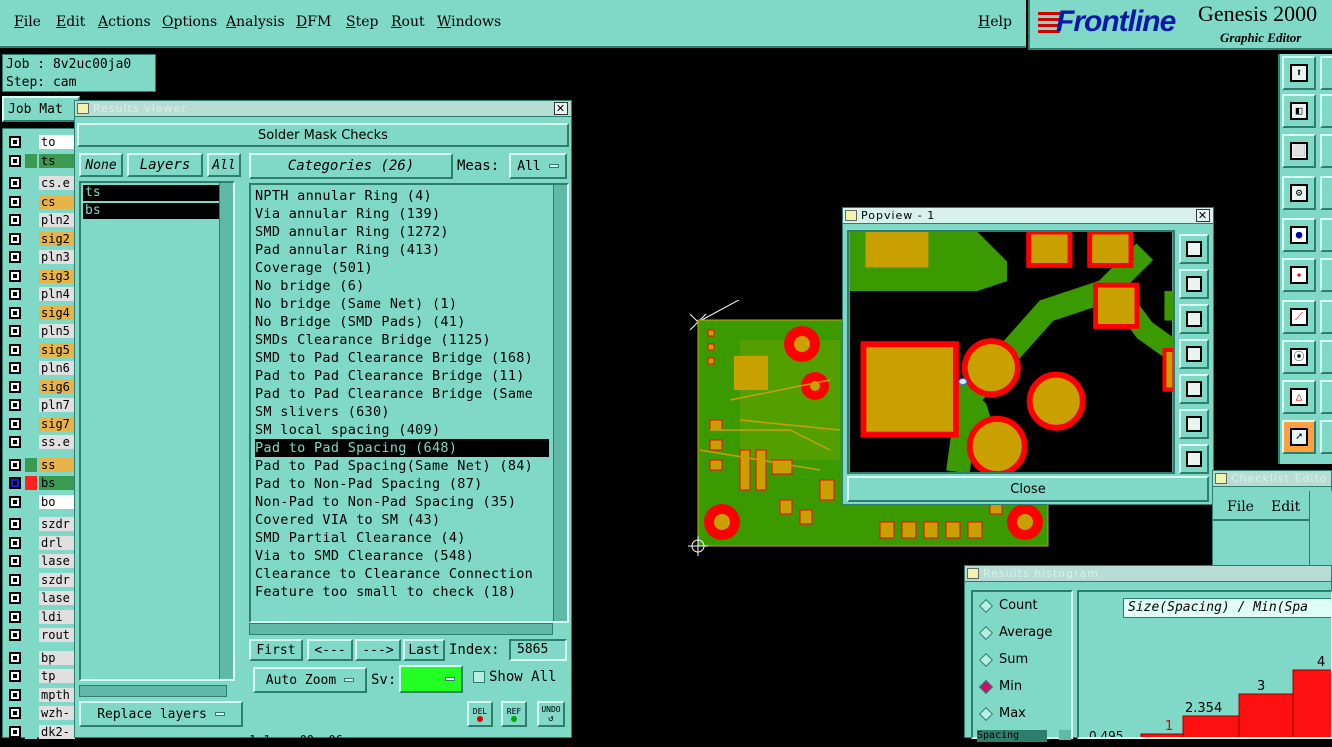 The width and height of the screenshot is (1332, 747). Describe the element at coordinates (40, 635) in the screenshot. I see `layer-row: rout` at that location.